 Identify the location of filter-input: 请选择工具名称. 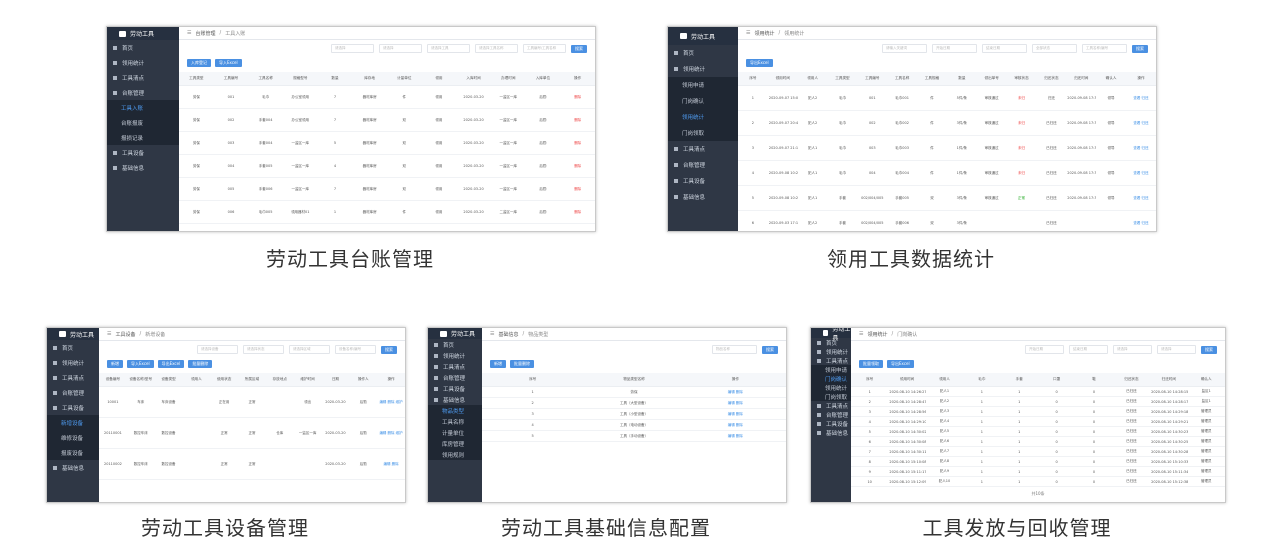
(496, 48).